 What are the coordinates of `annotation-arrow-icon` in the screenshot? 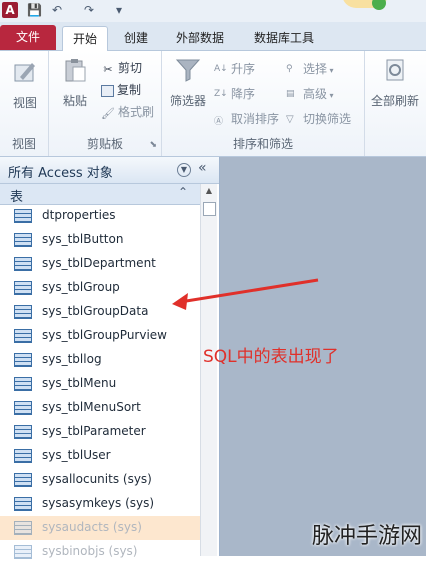 It's located at (245, 294).